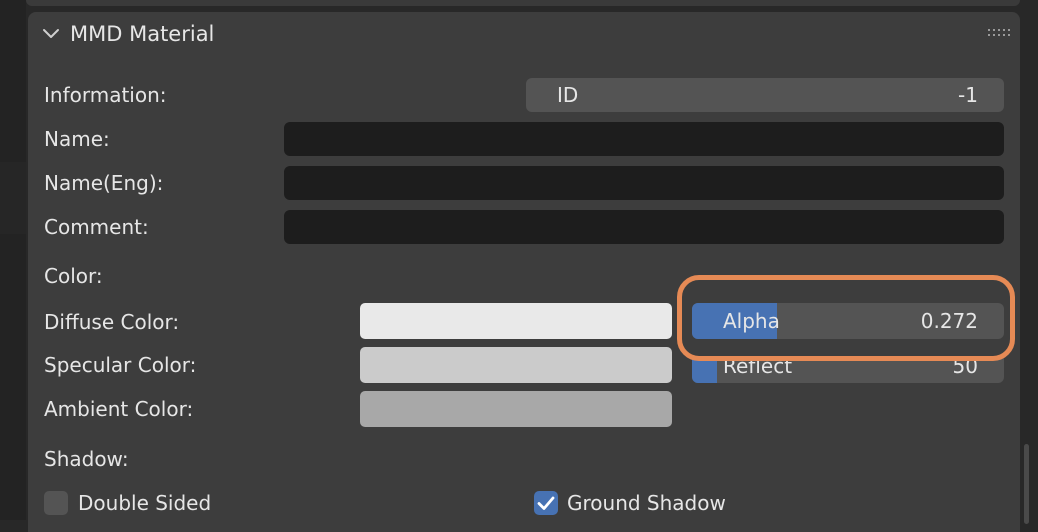  I want to click on shadow-section-label: Shadow:, so click(86, 459).